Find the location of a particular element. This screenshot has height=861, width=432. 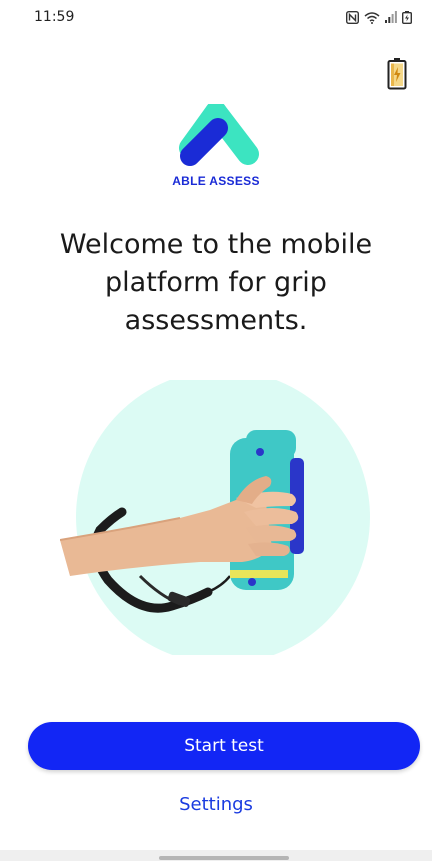

signal-icon is located at coordinates (391, 17).